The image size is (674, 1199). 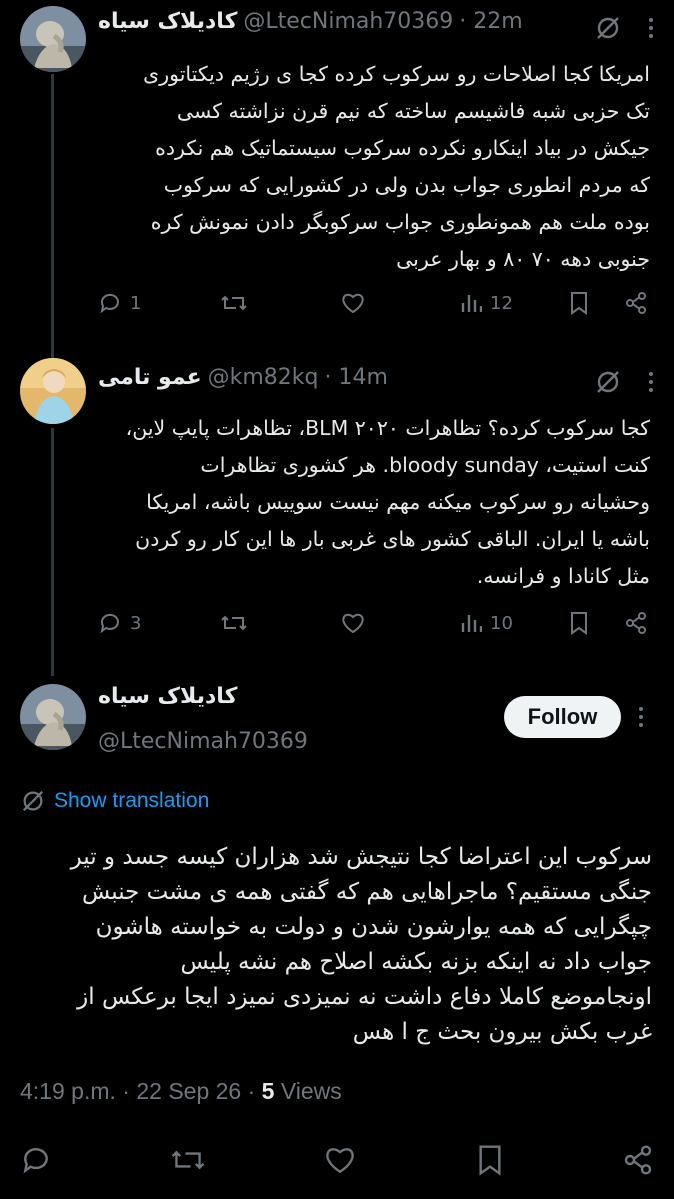 What do you see at coordinates (136, 623) in the screenshot?
I see `reply-count: 3` at bounding box center [136, 623].